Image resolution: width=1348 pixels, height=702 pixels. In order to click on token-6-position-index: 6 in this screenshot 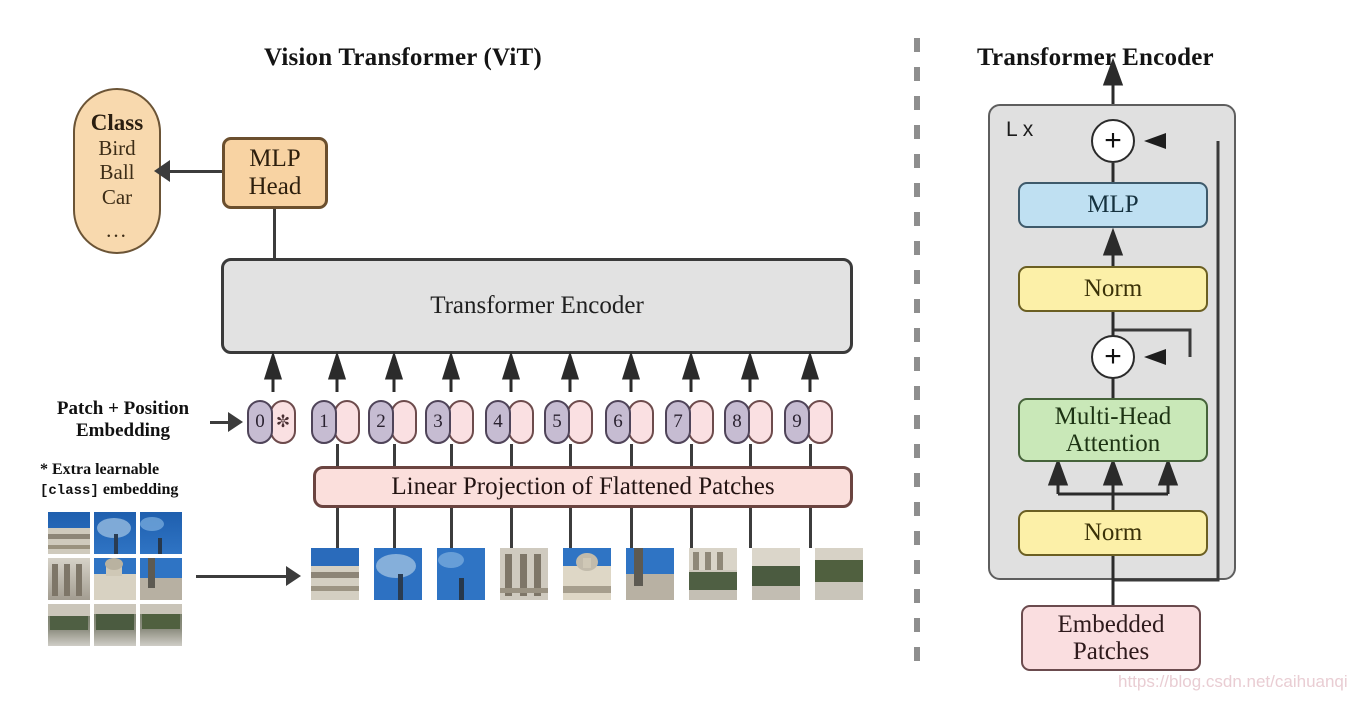, I will do `click(618, 422)`.